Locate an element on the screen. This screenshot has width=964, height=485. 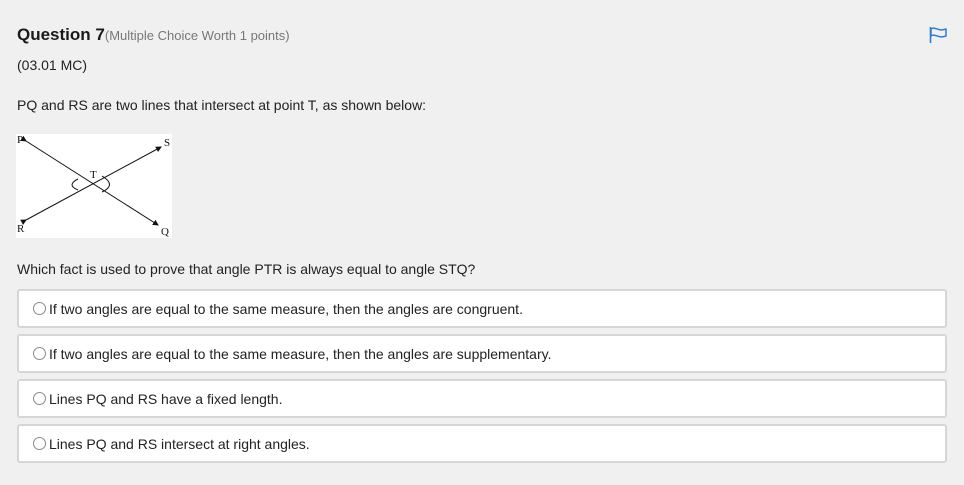
intersecting-lines-figure: P S T R Q is located at coordinates (94, 186).